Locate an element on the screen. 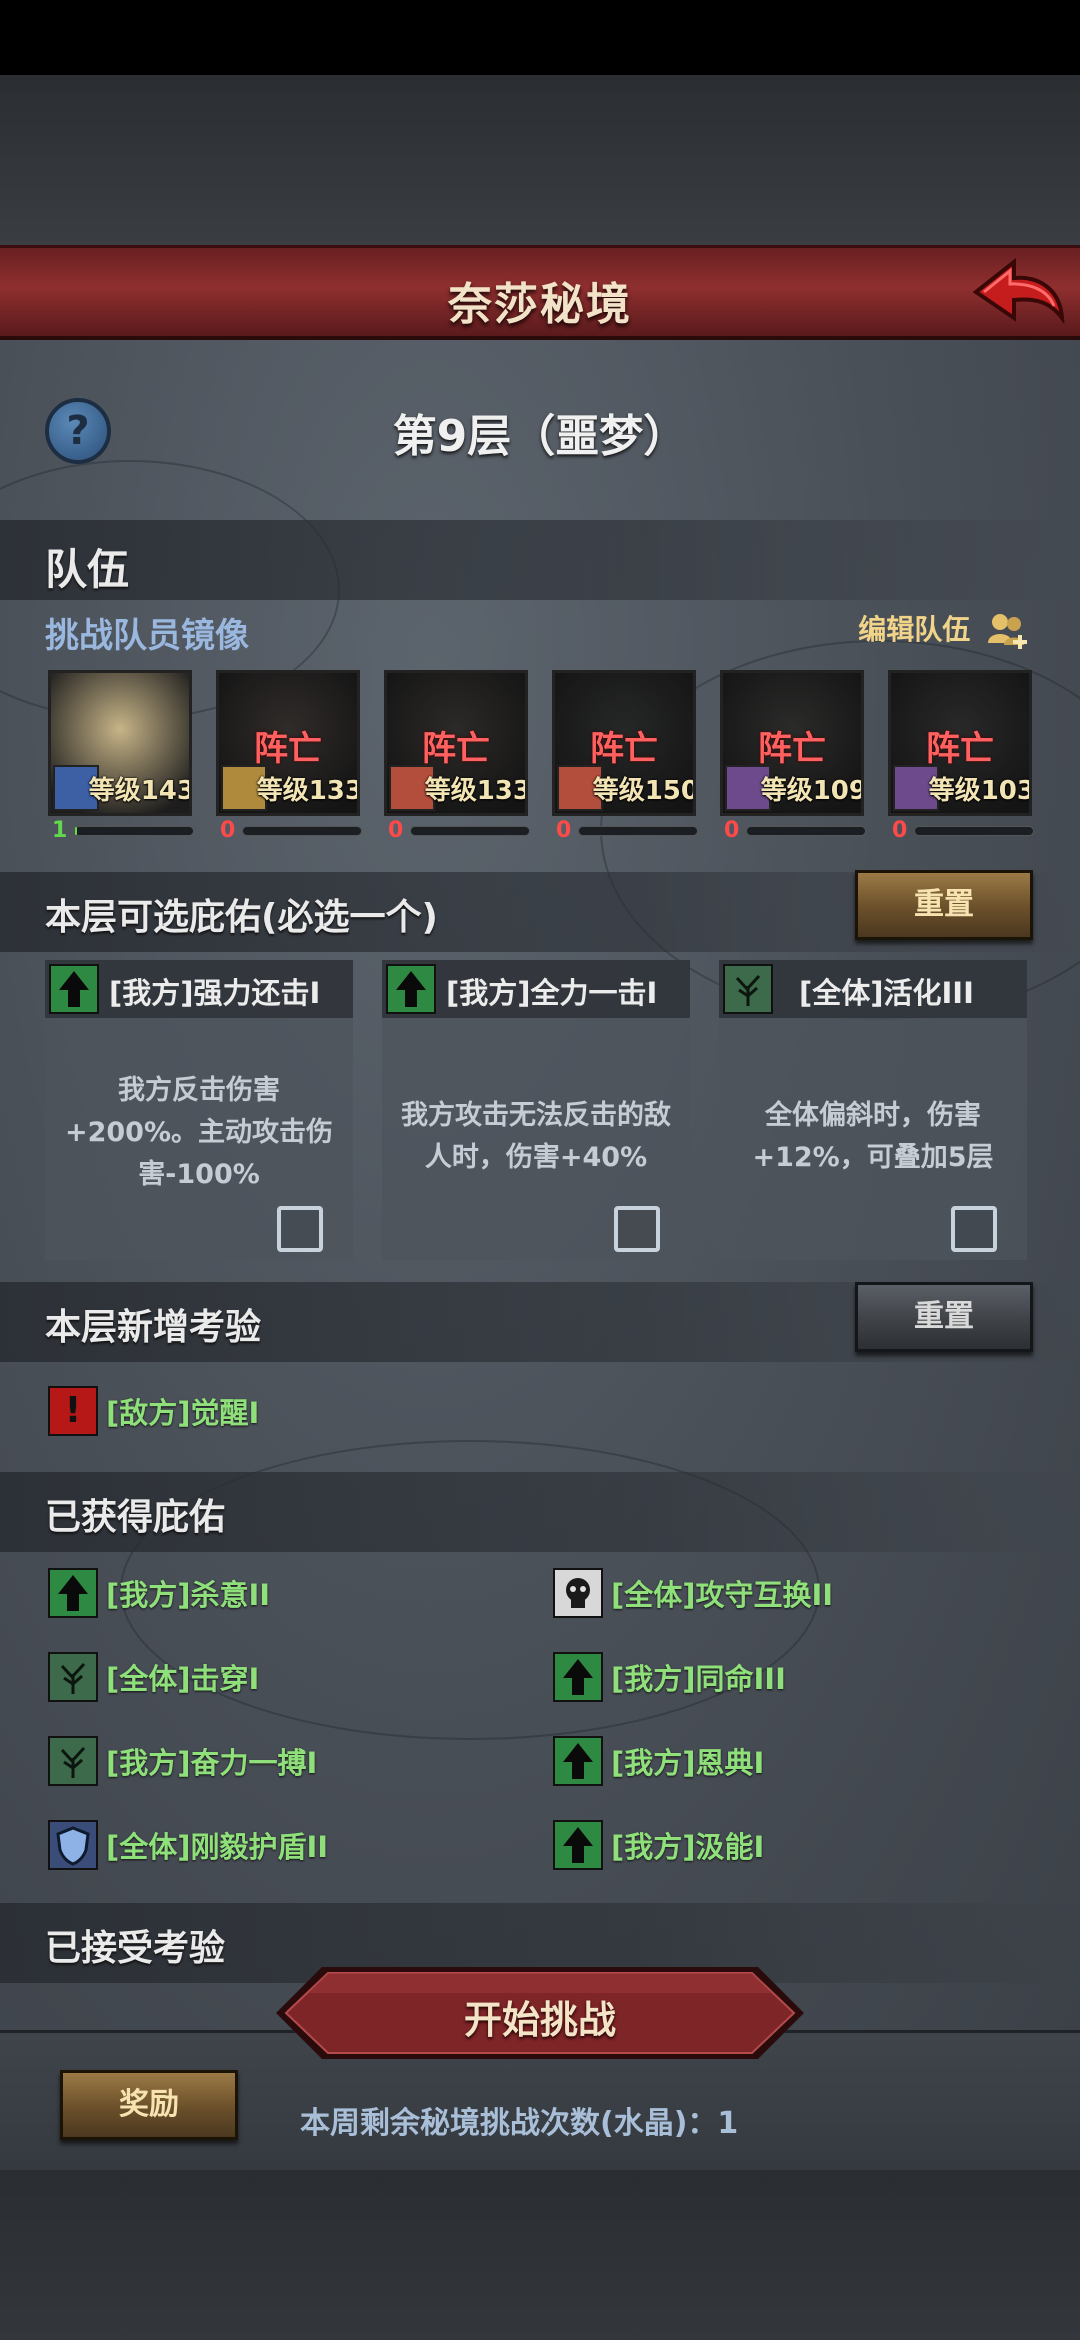  owned-blessing-item: [我方]杀意II is located at coordinates (159, 1593).